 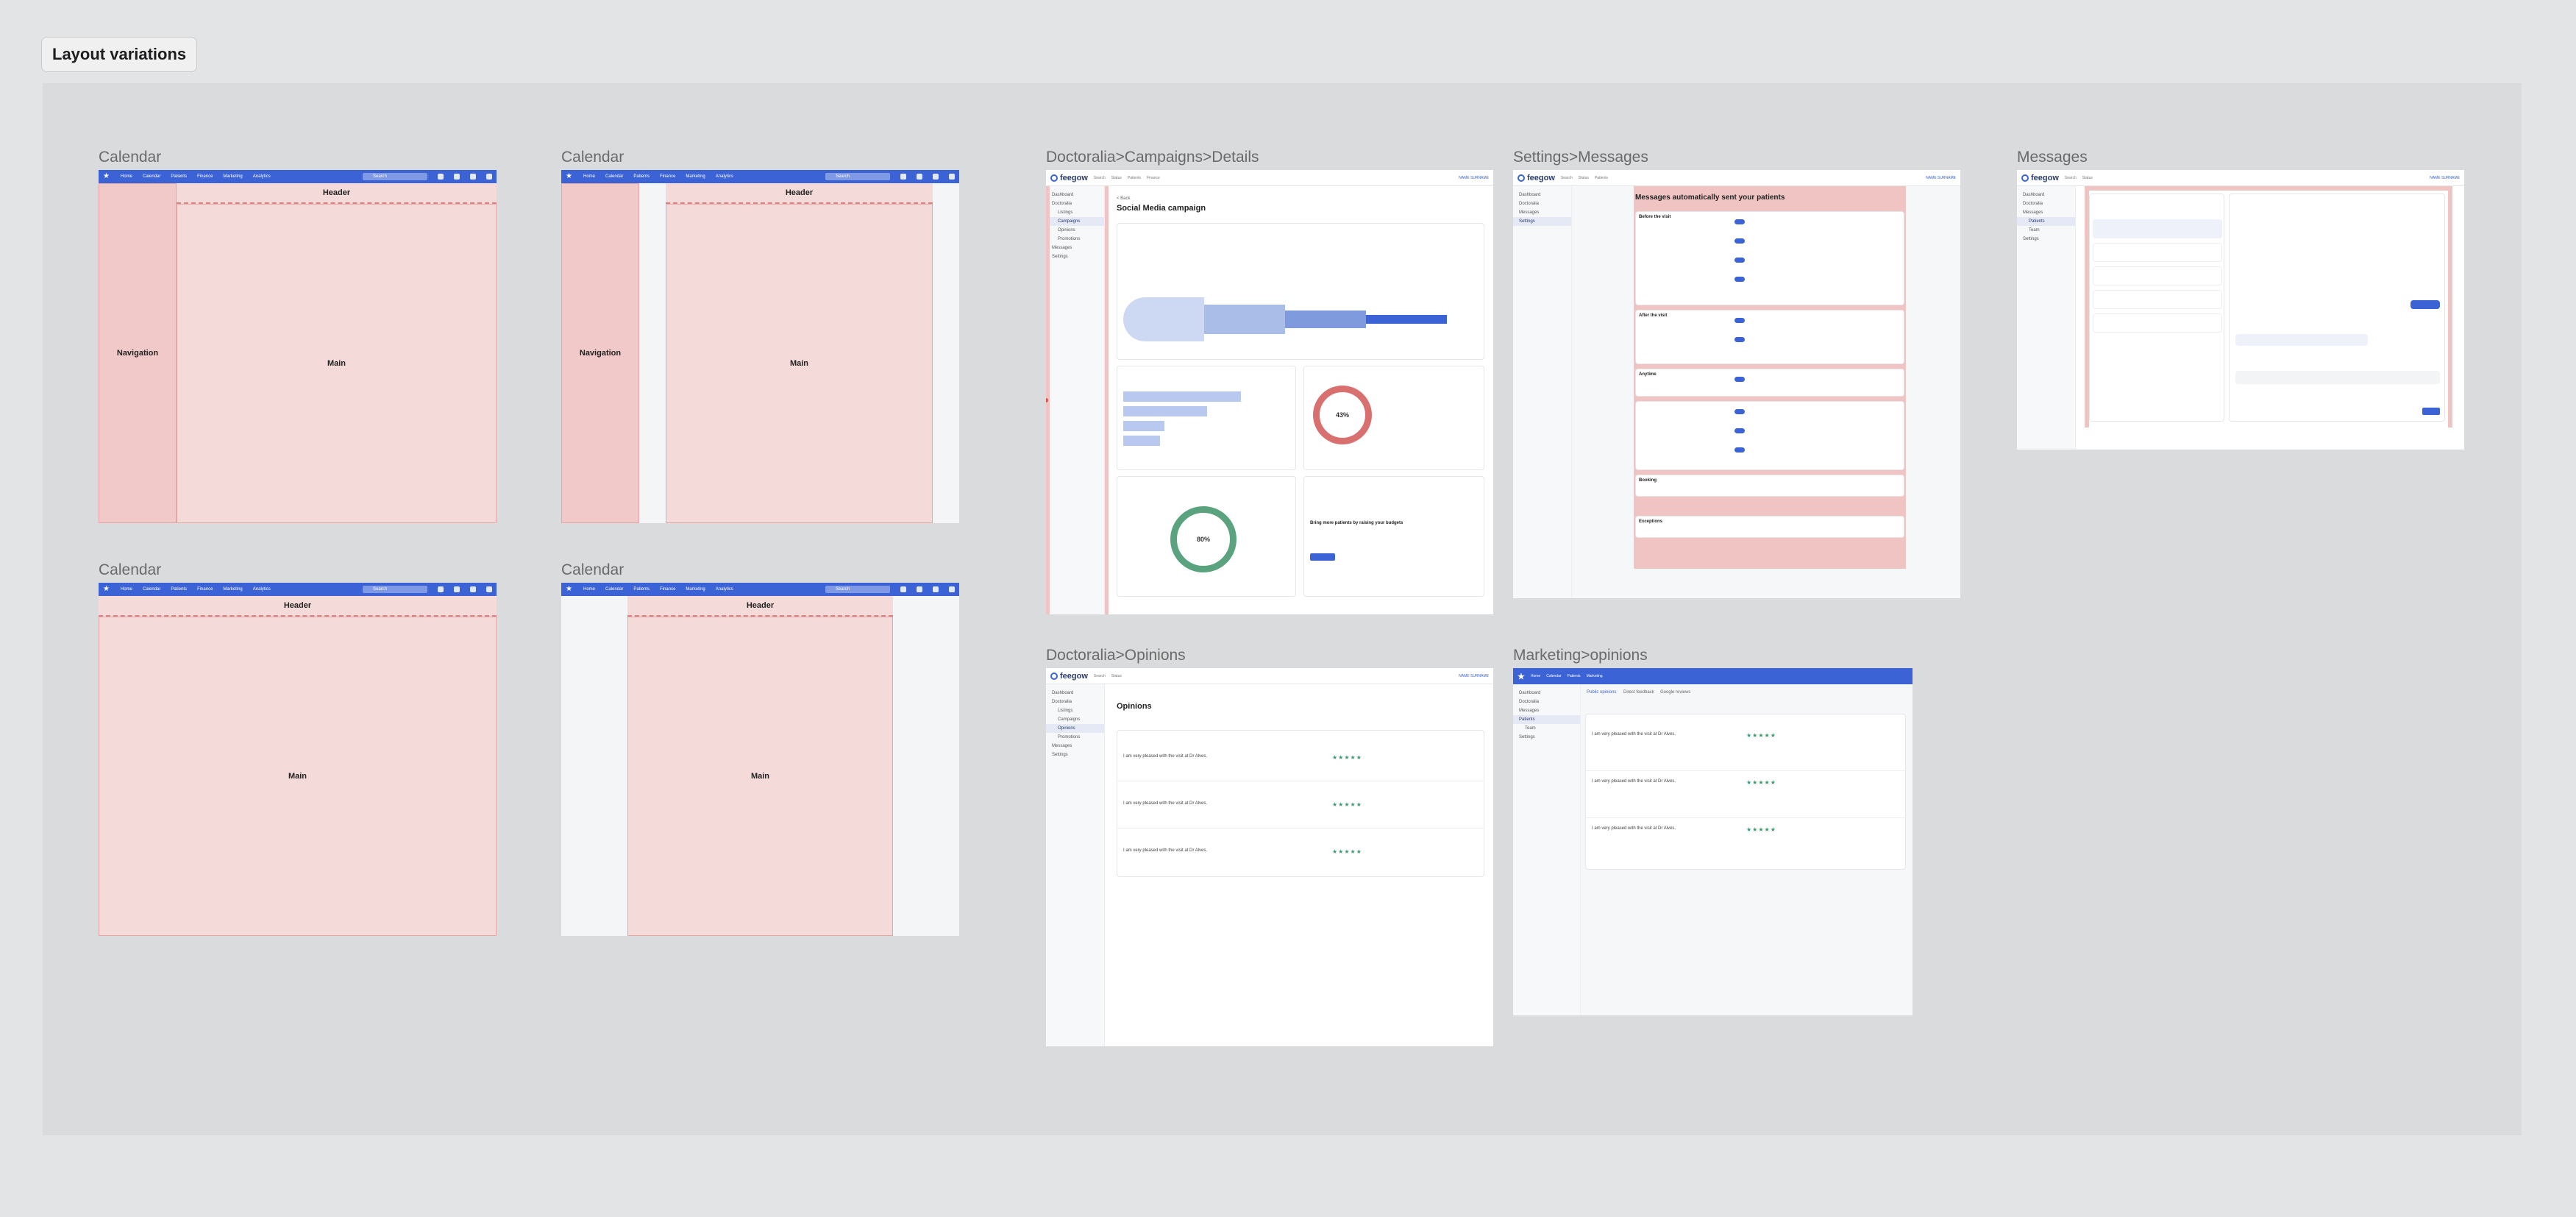 I want to click on page-badge: Layout variations, so click(x=119, y=54).